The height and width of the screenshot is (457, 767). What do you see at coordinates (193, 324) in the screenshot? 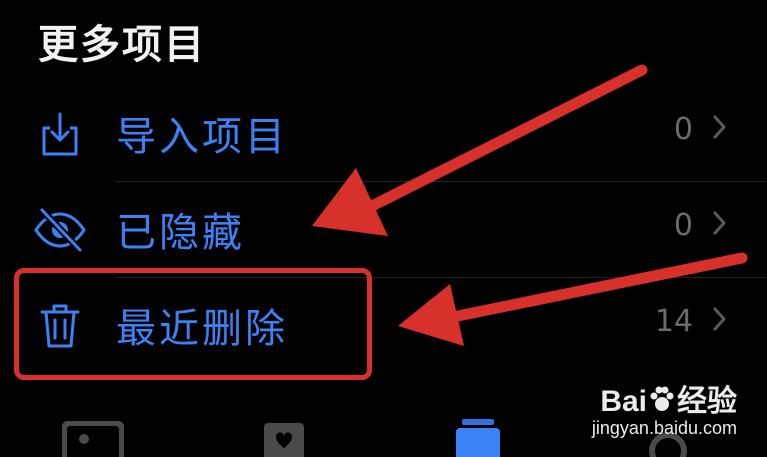
I see `highlight-box` at bounding box center [193, 324].